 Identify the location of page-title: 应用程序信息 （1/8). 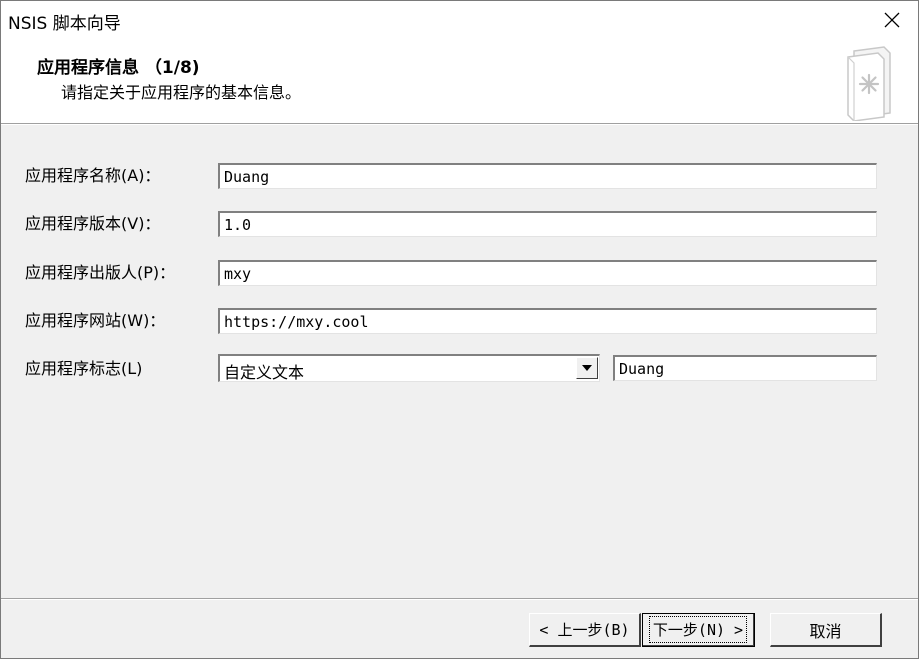
(118, 68).